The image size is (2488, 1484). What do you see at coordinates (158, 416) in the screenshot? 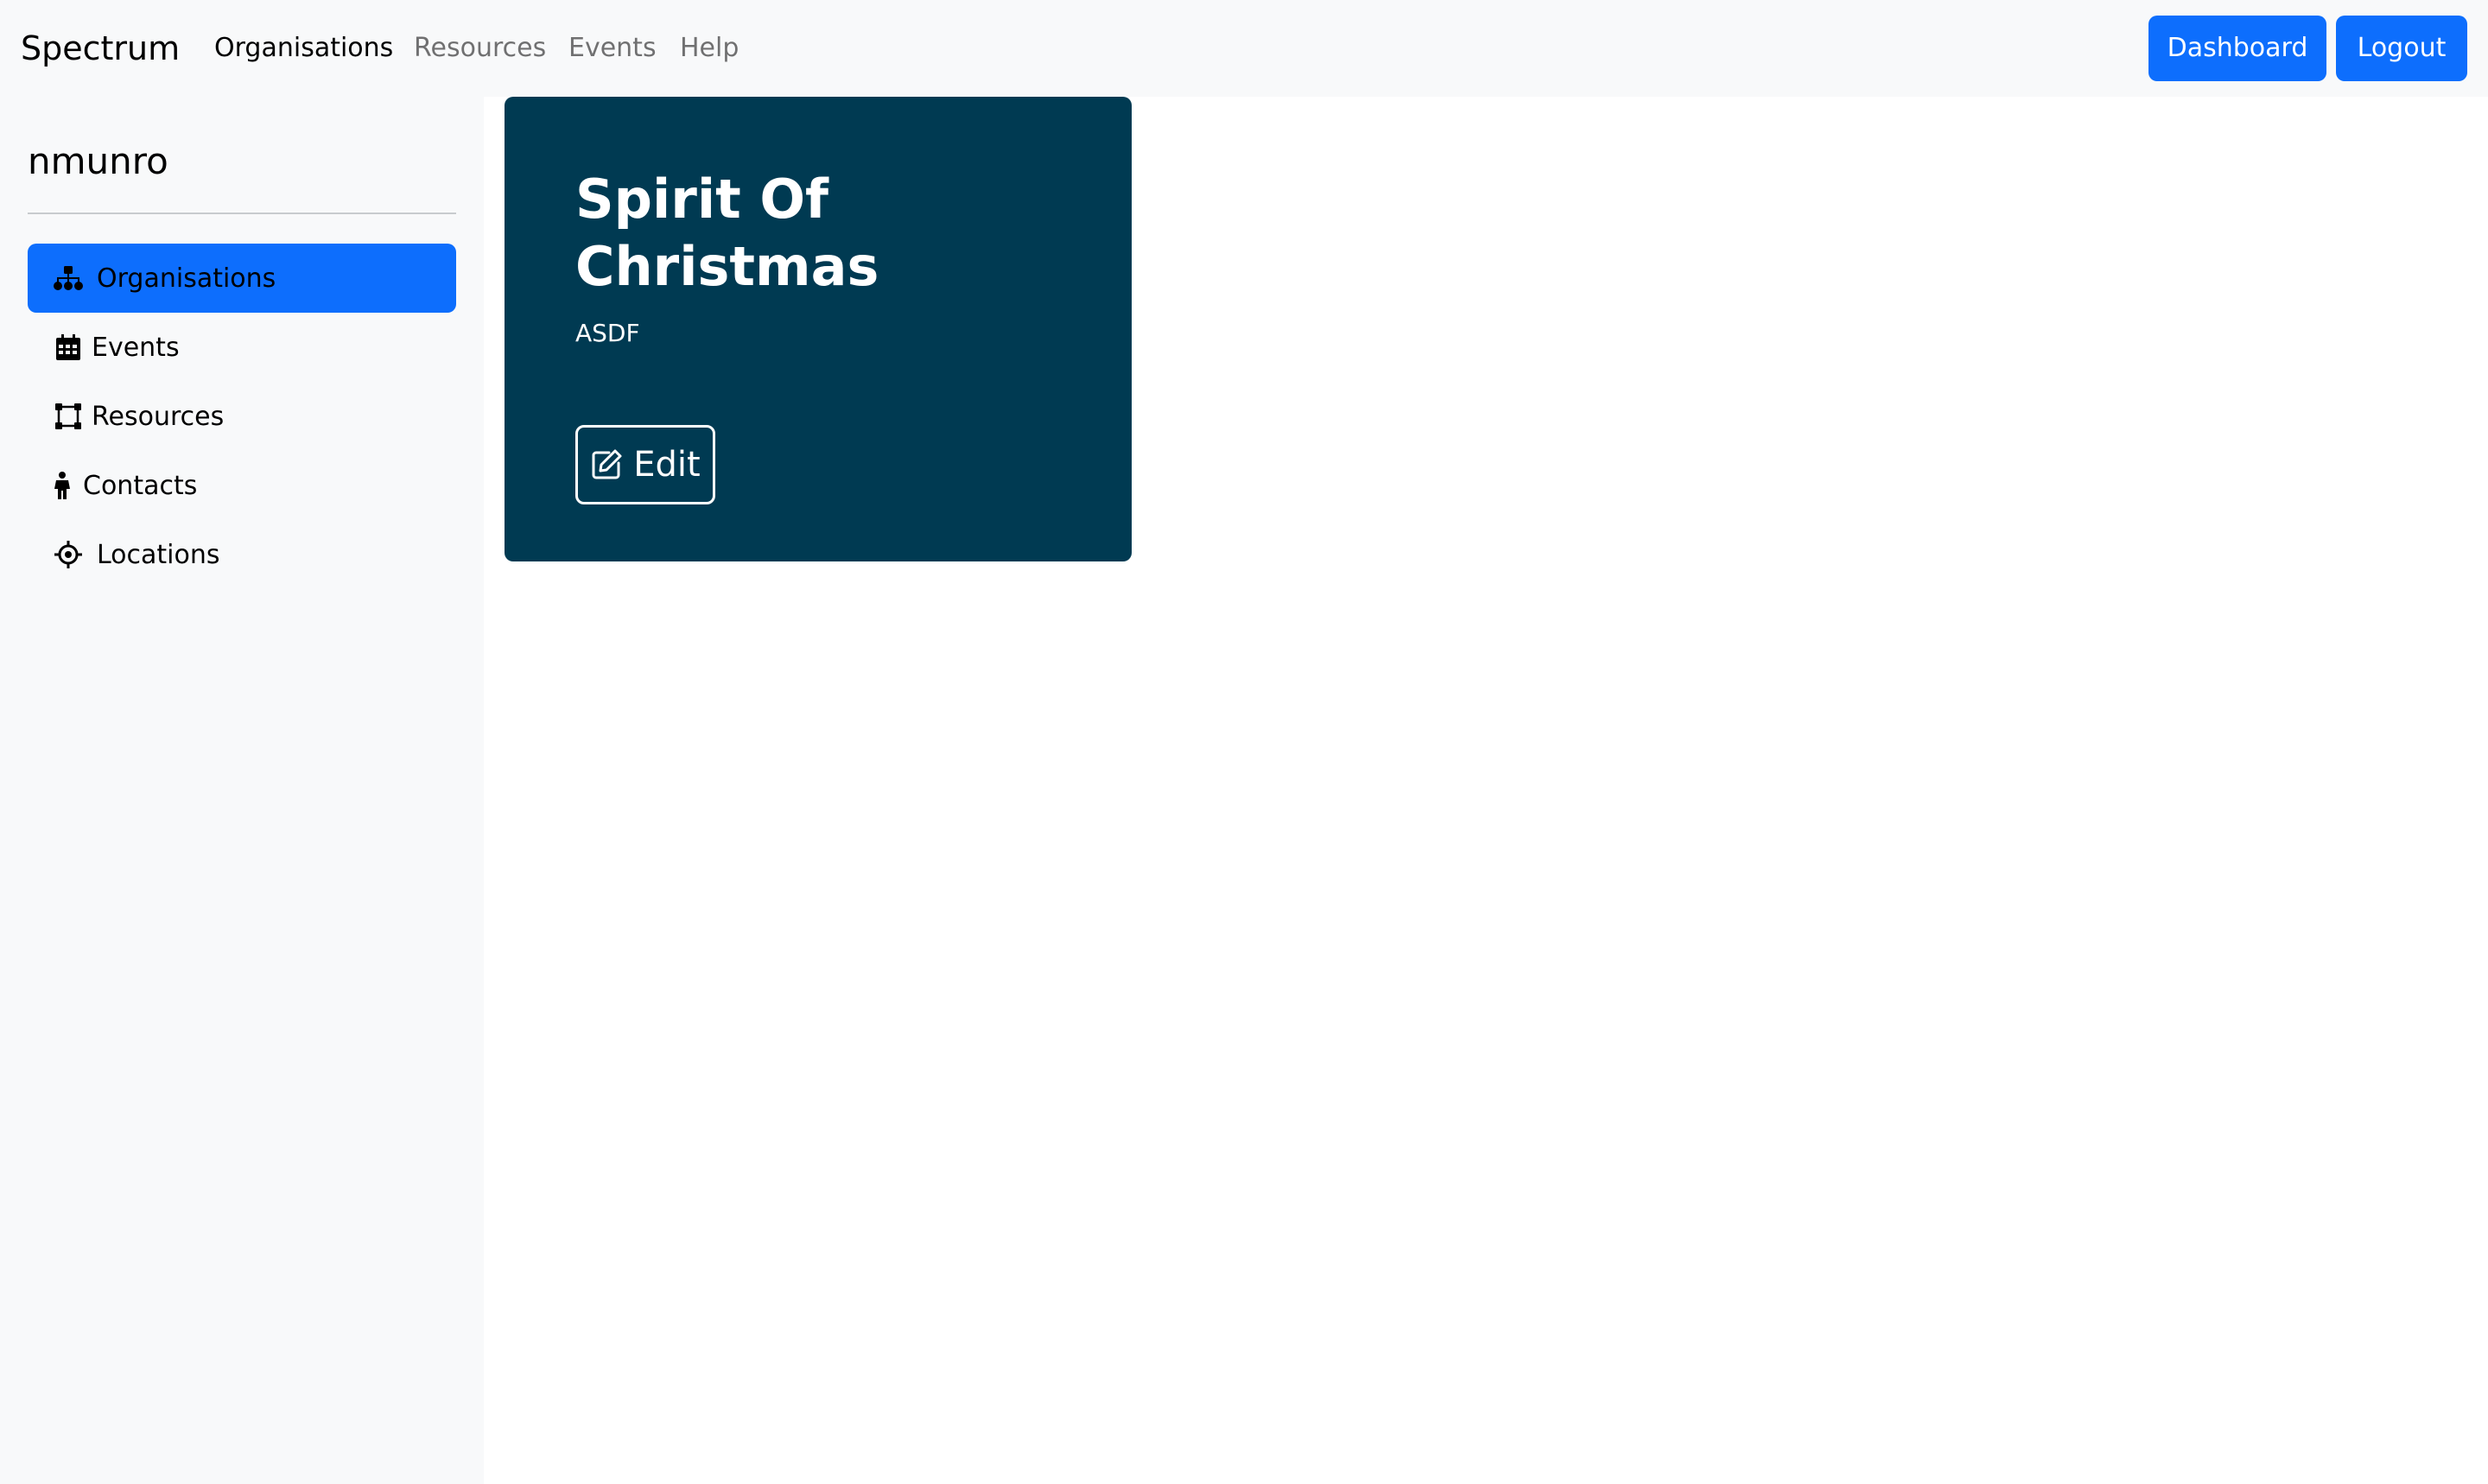
I see `sidebar-item-label: Resources` at bounding box center [158, 416].